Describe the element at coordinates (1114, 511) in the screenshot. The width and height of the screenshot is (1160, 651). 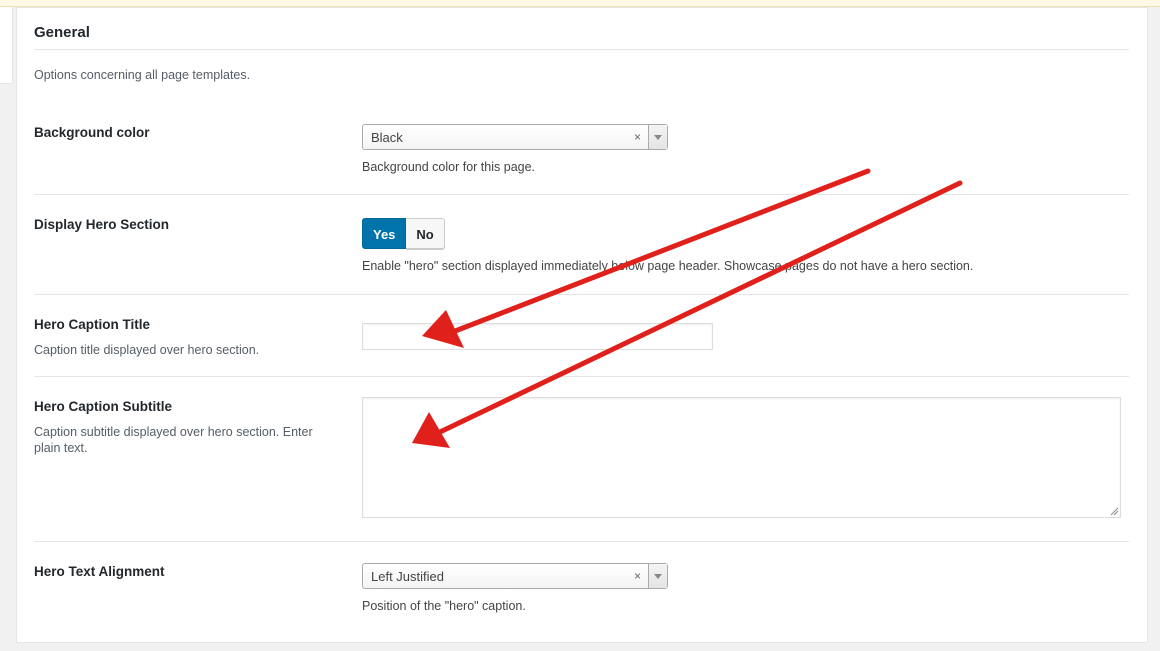
I see `resize-handle-icon` at that location.